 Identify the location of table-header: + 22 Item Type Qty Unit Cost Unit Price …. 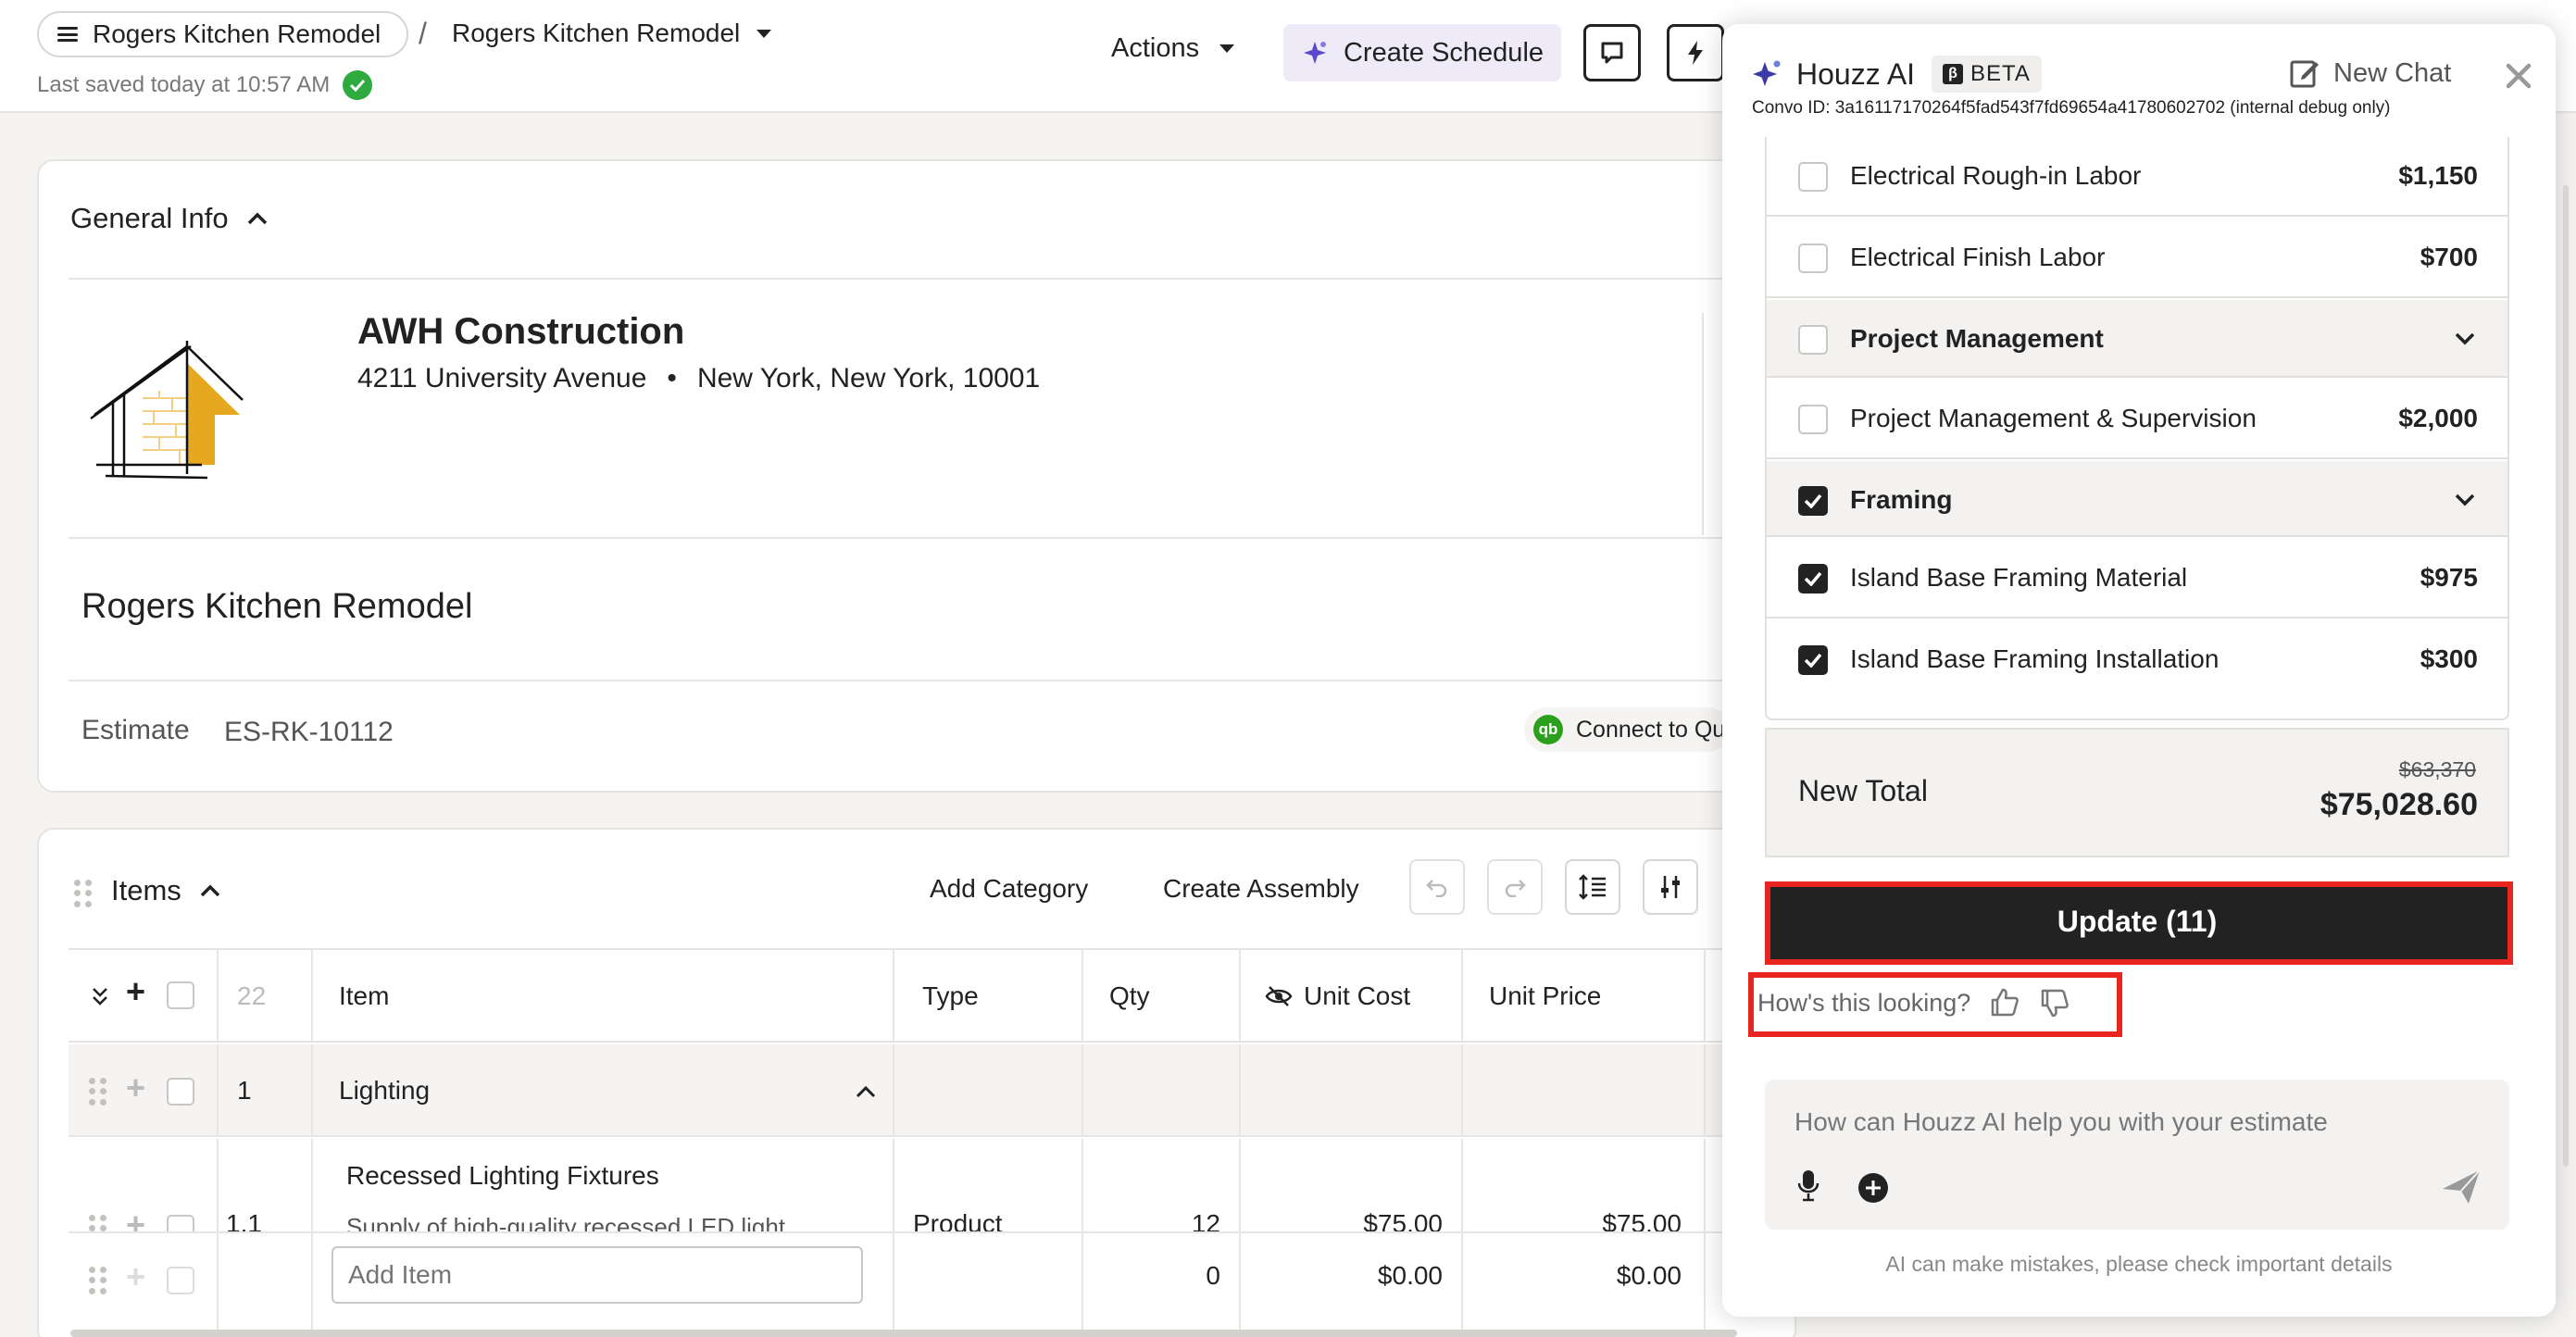
(931, 995).